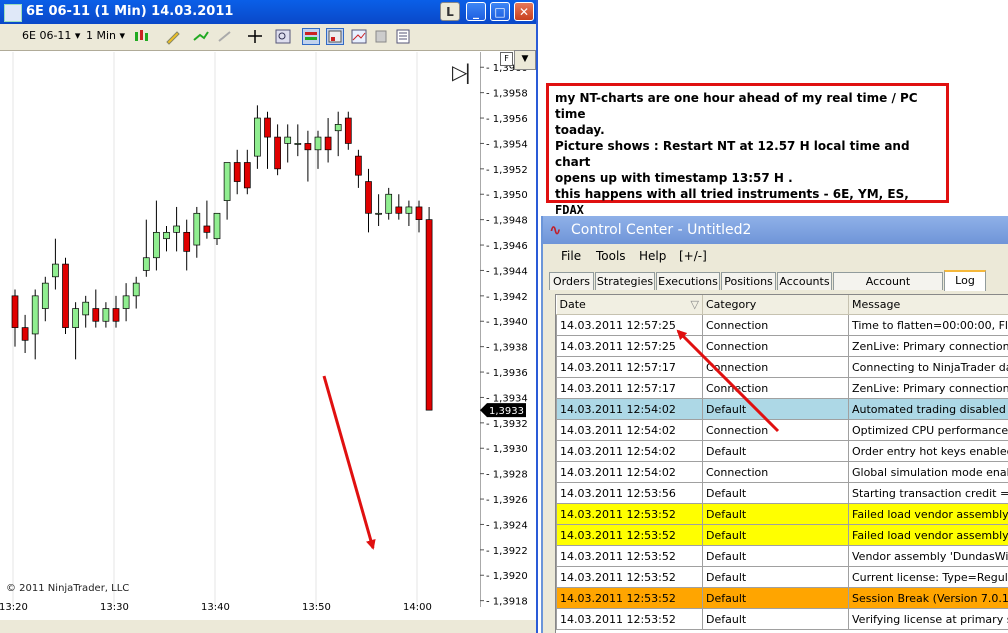 The width and height of the screenshot is (1008, 633). I want to click on panel-dropdown-button: ▼, so click(525, 60).